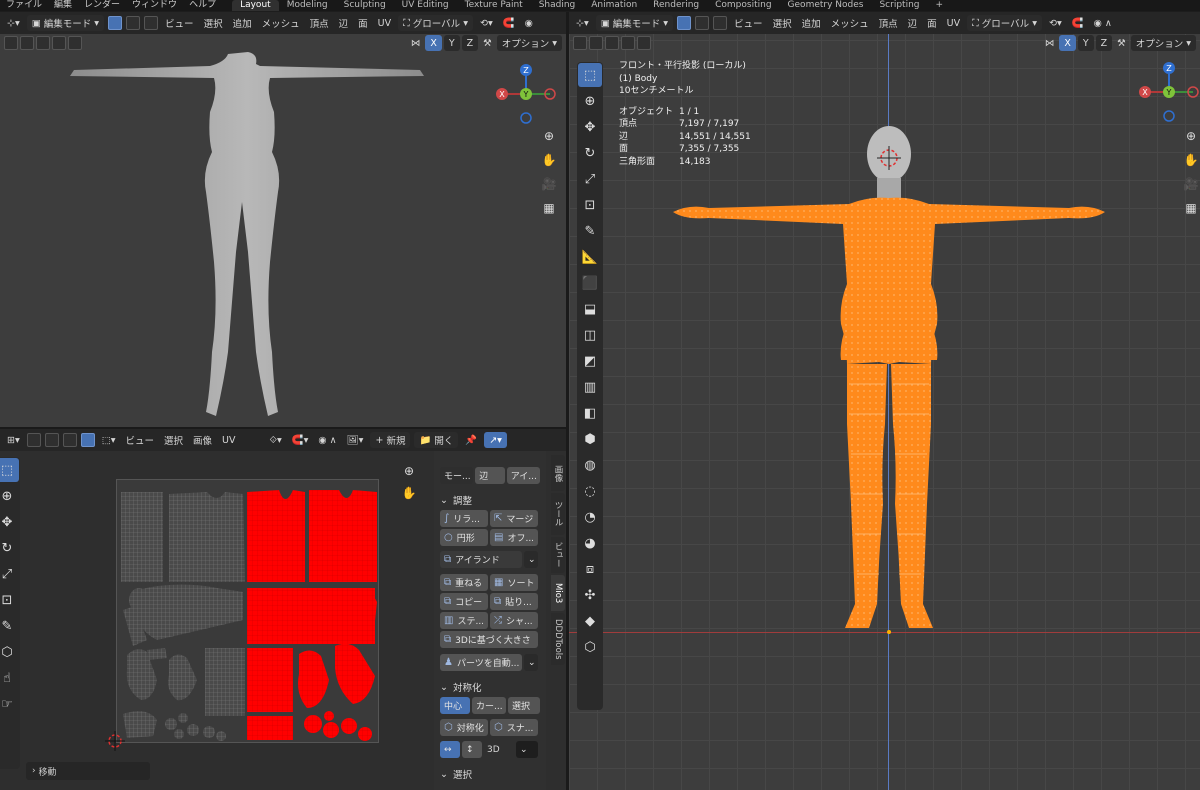 Image resolution: width=1200 pixels, height=790 pixels. Describe the element at coordinates (173, 440) in the screenshot. I see `uv-menu-select: 選択` at that location.